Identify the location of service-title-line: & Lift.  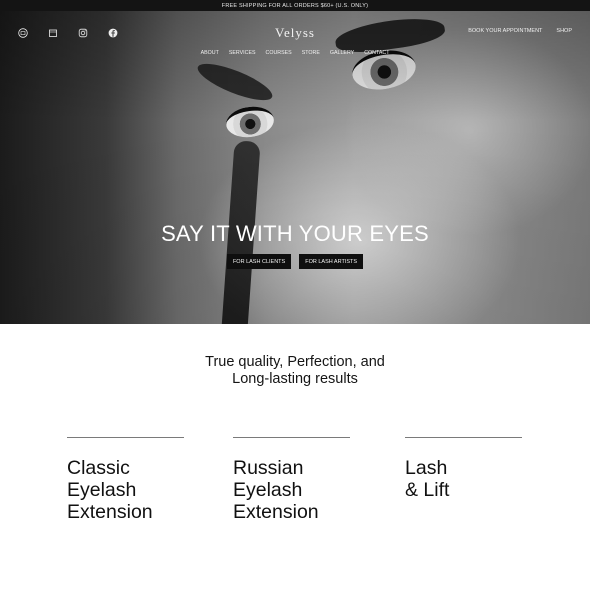
(427, 490).